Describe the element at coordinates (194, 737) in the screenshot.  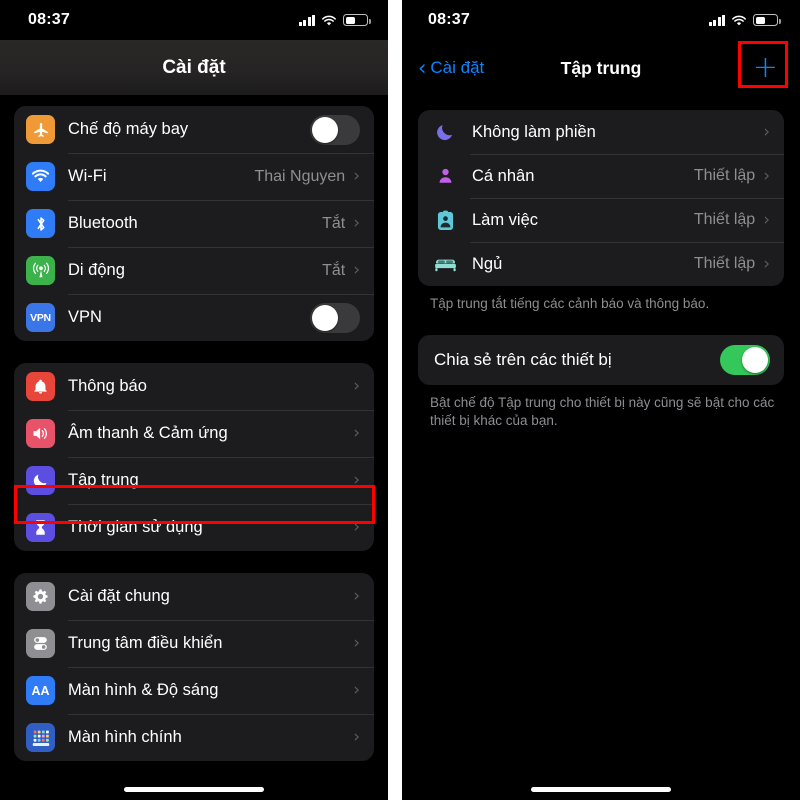
I see `settings-row-home-screen: Màn hình chính ›` at that location.